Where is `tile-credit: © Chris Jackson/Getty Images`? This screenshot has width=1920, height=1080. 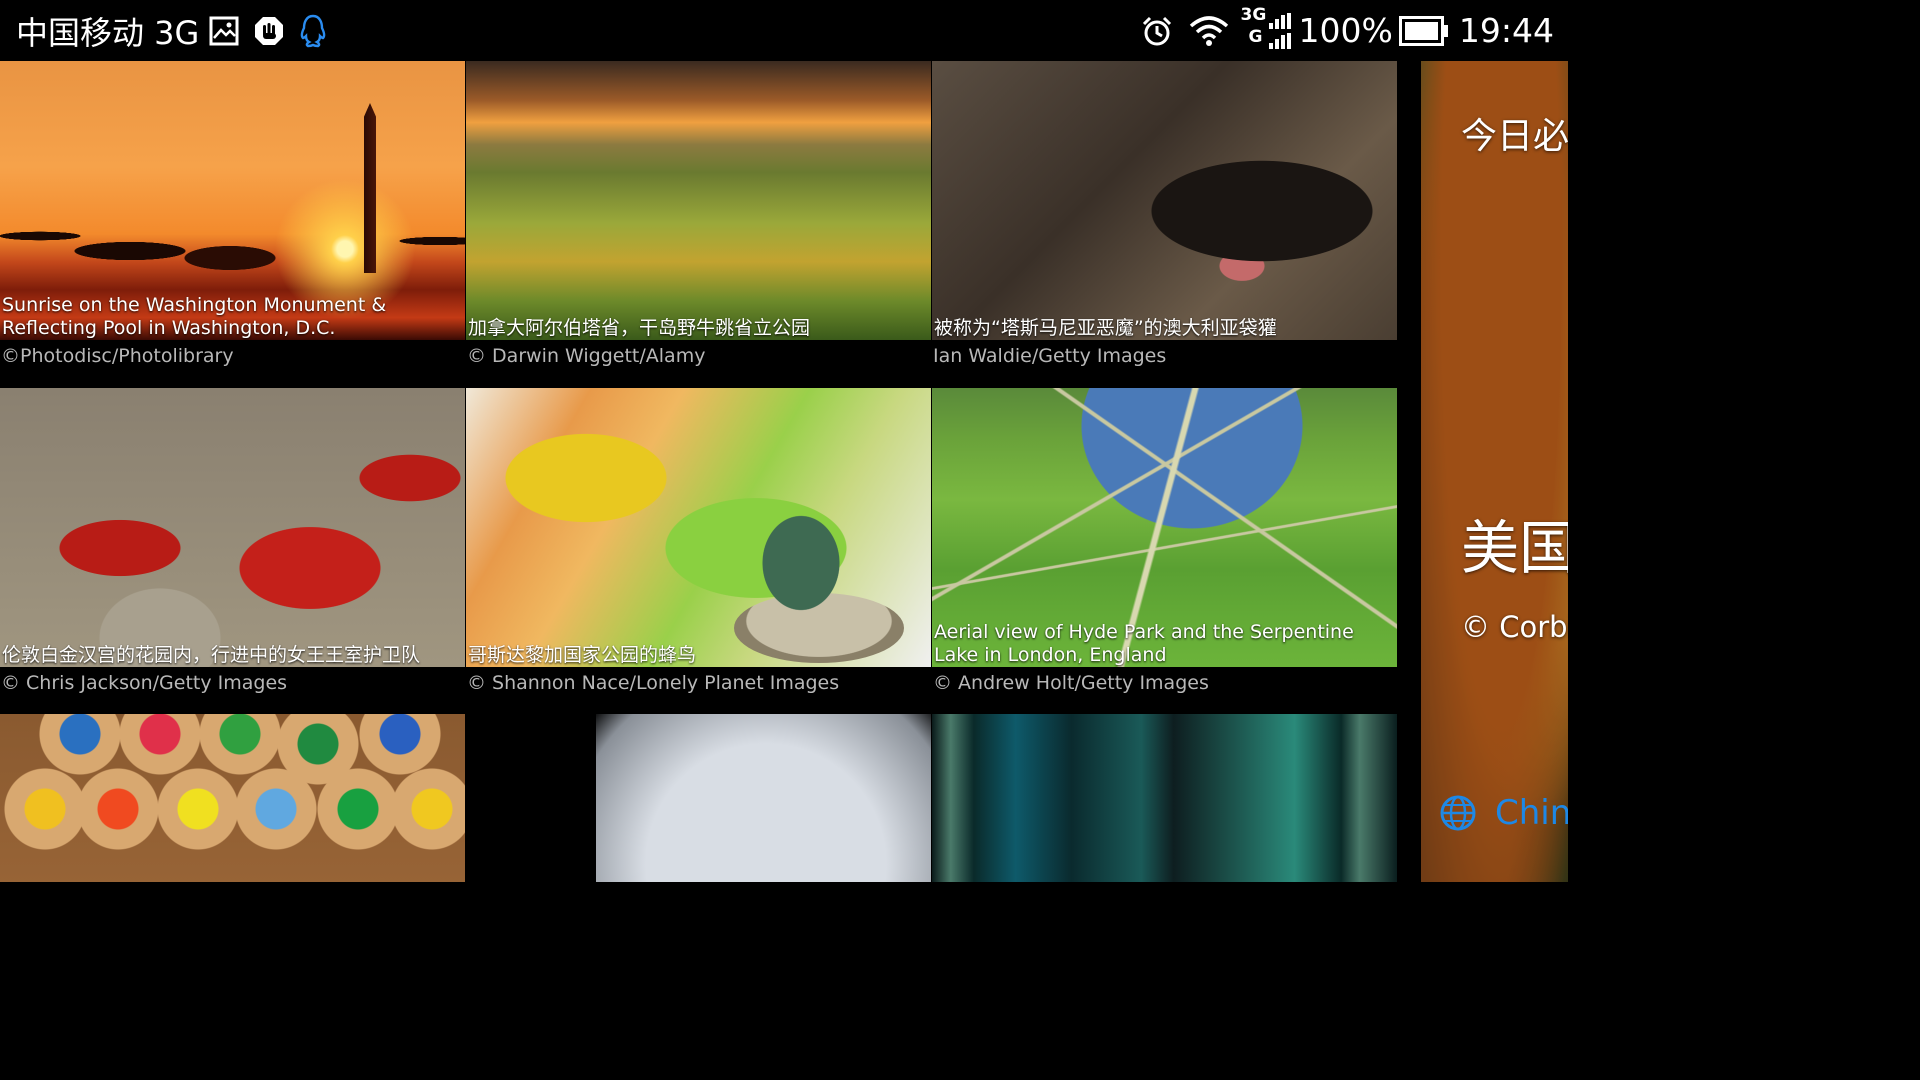 tile-credit: © Chris Jackson/Getty Images is located at coordinates (144, 683).